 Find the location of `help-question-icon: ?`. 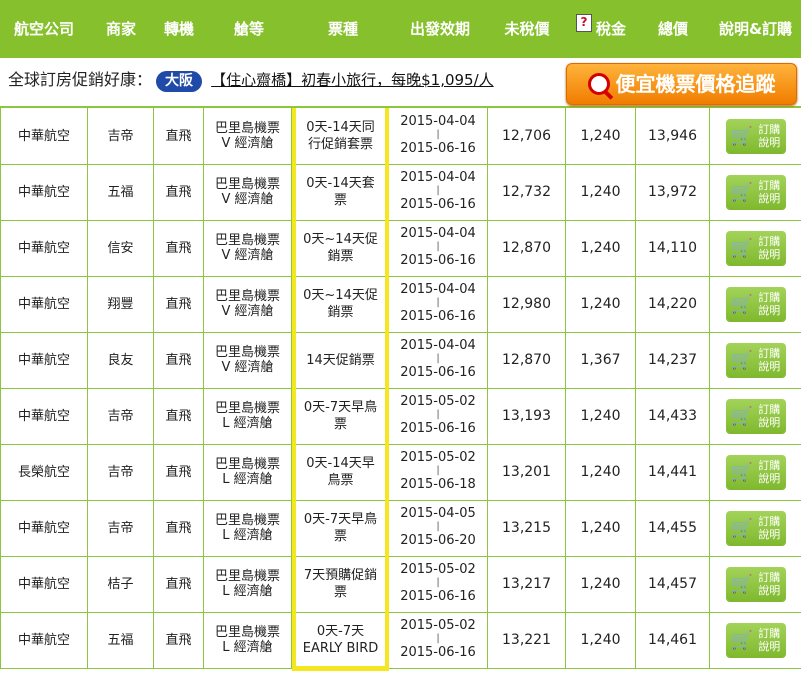

help-question-icon: ? is located at coordinates (583, 23).